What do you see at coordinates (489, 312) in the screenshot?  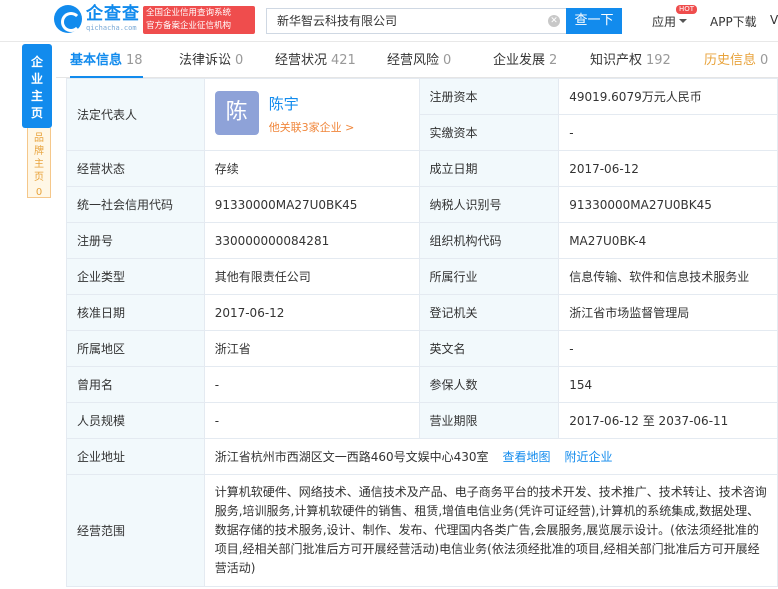 I see `field-label: 登记机关` at bounding box center [489, 312].